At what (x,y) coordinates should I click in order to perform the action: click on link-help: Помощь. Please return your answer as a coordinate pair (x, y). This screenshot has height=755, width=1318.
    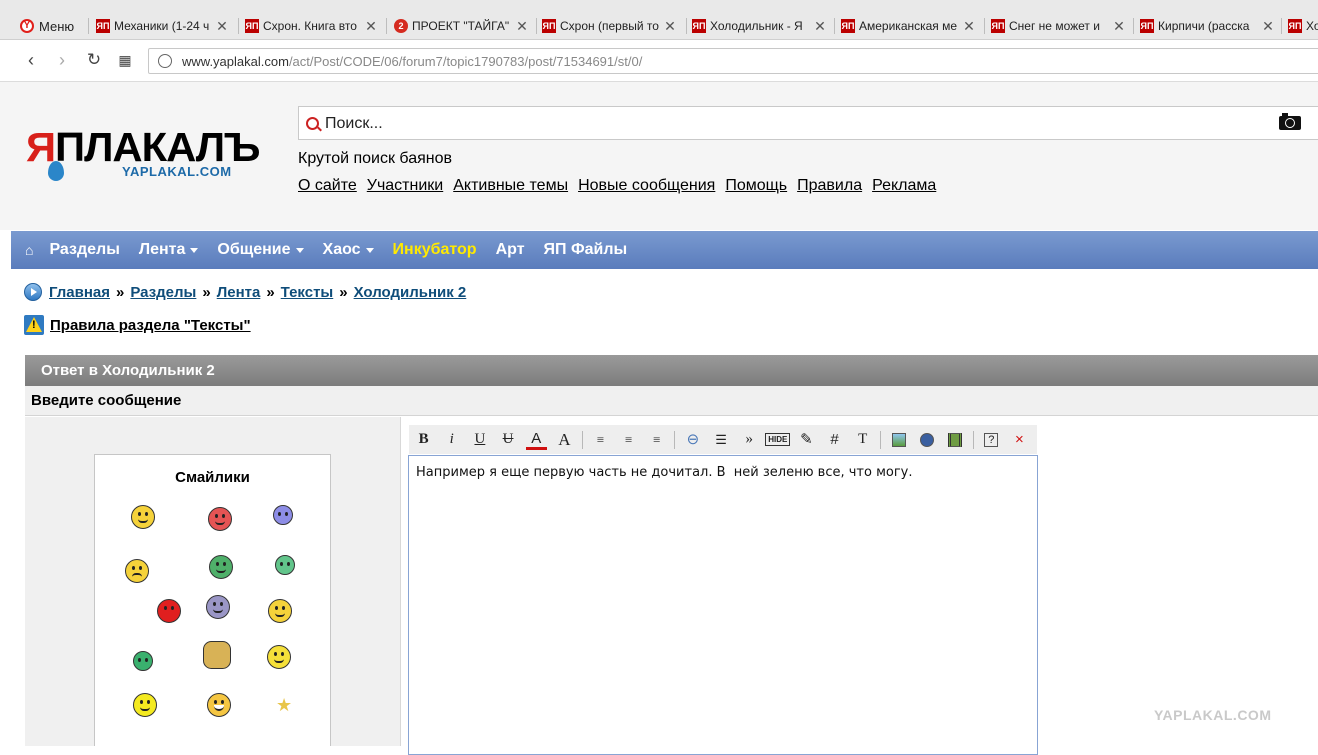
    Looking at the image, I should click on (756, 186).